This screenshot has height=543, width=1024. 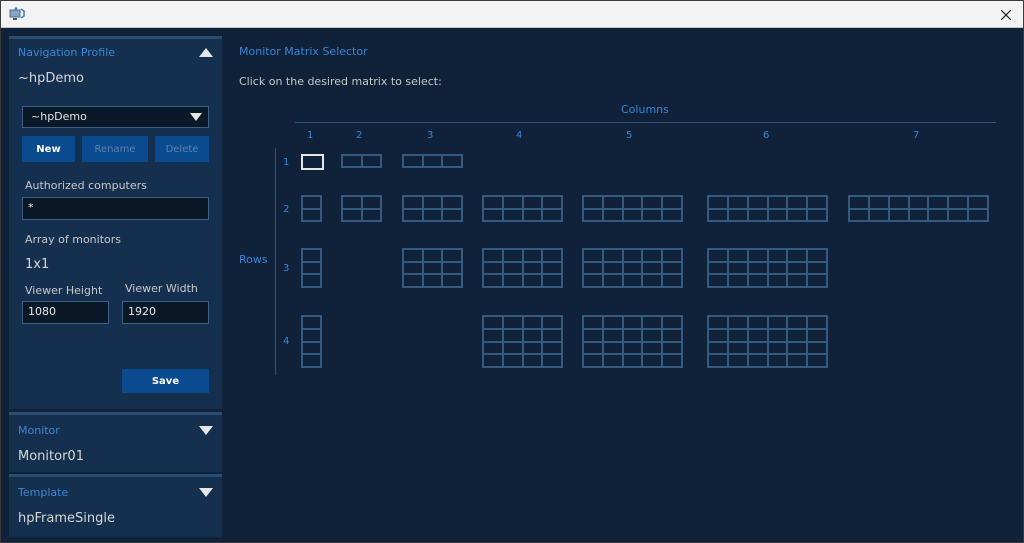 I want to click on matrix-option-3x6, so click(x=767, y=268).